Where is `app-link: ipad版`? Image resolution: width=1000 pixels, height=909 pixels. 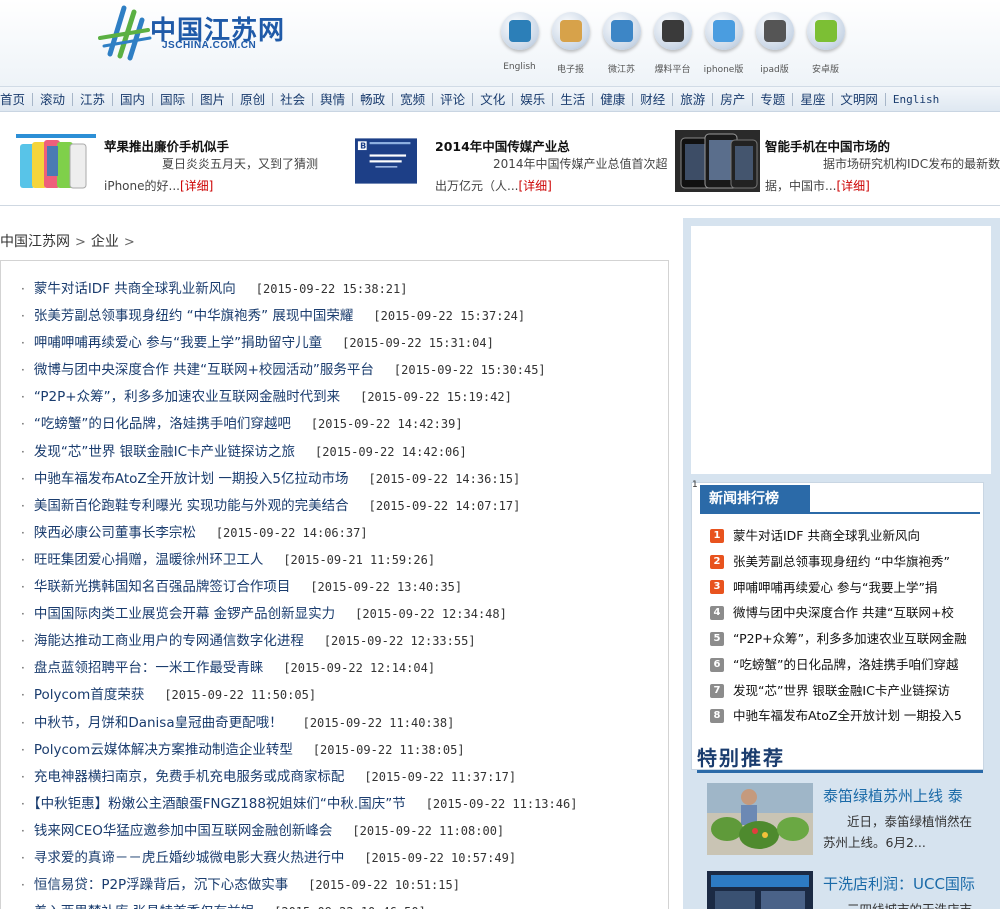 app-link: ipad版 is located at coordinates (774, 45).